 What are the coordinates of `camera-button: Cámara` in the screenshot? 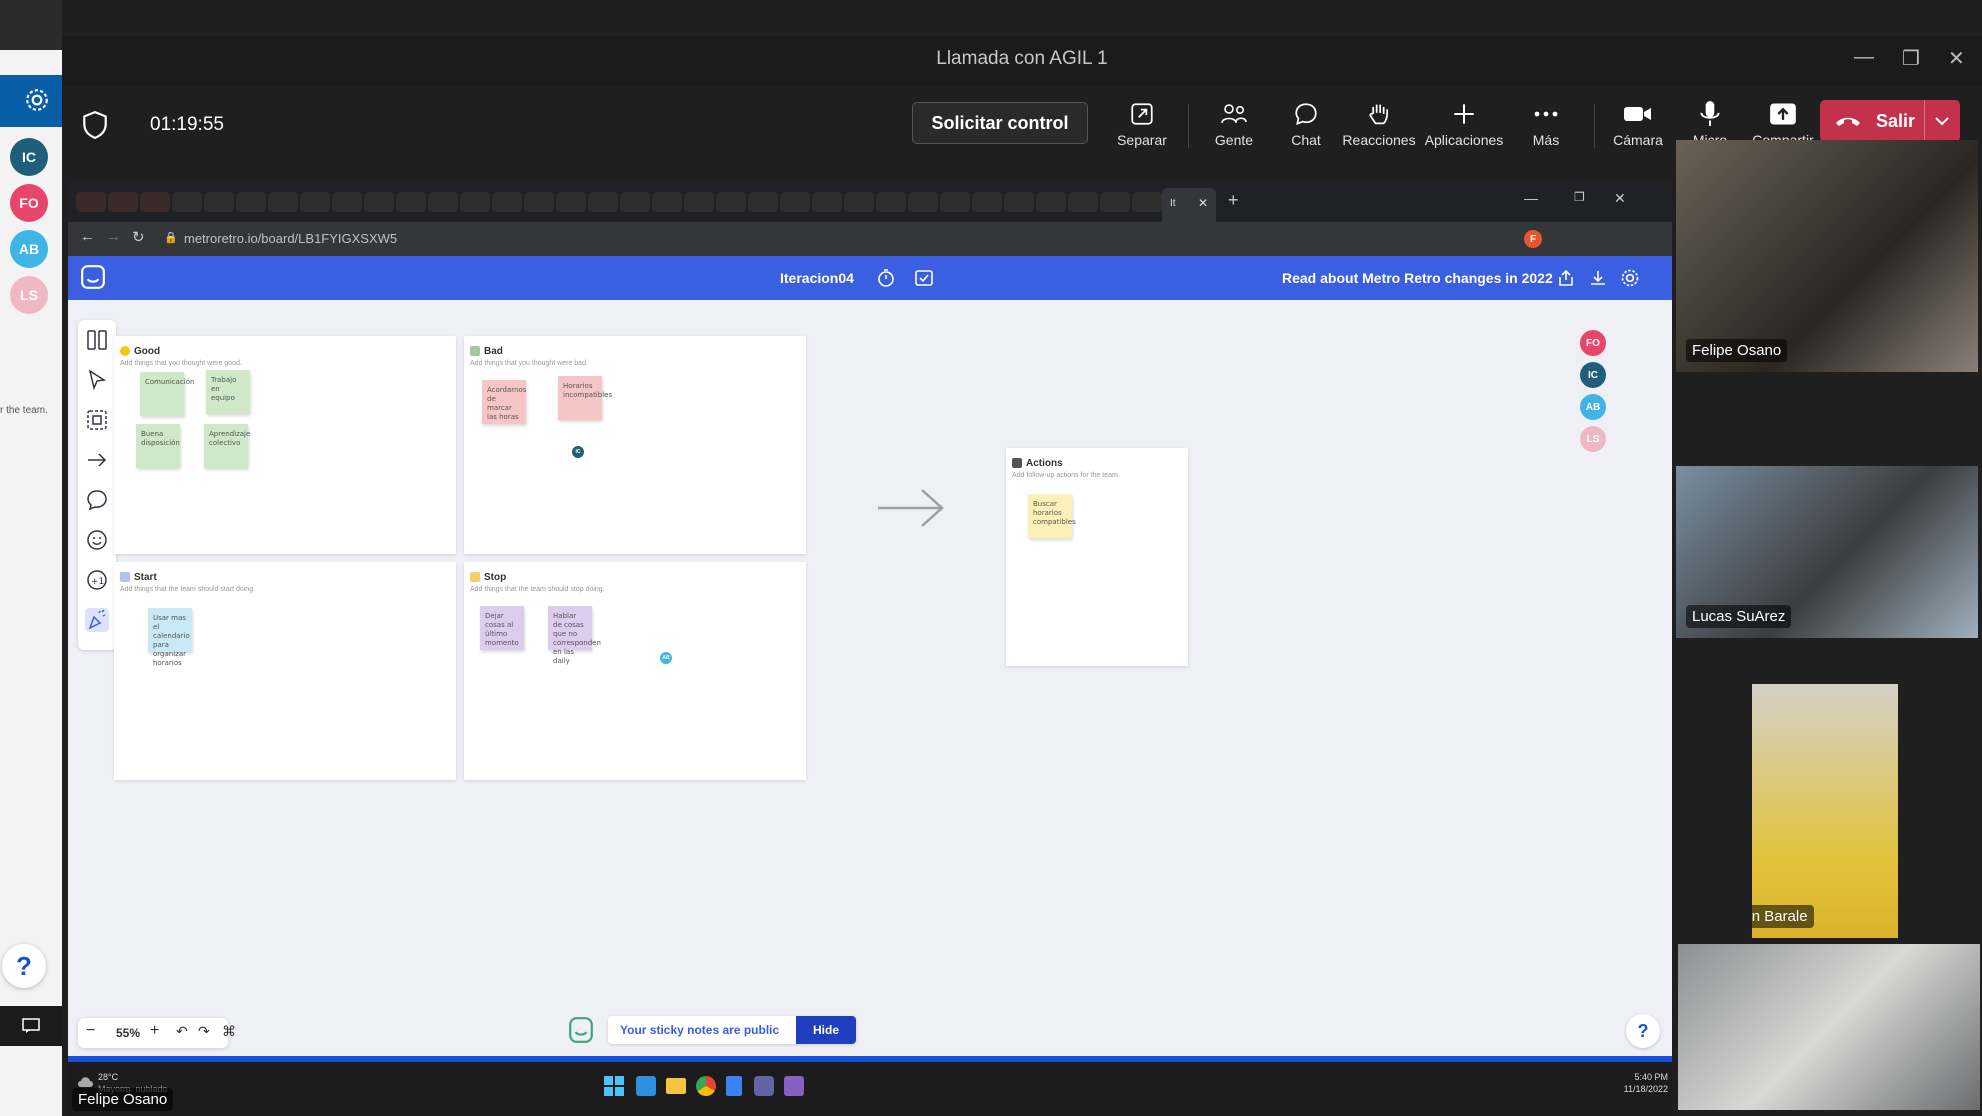 It's located at (1638, 122).